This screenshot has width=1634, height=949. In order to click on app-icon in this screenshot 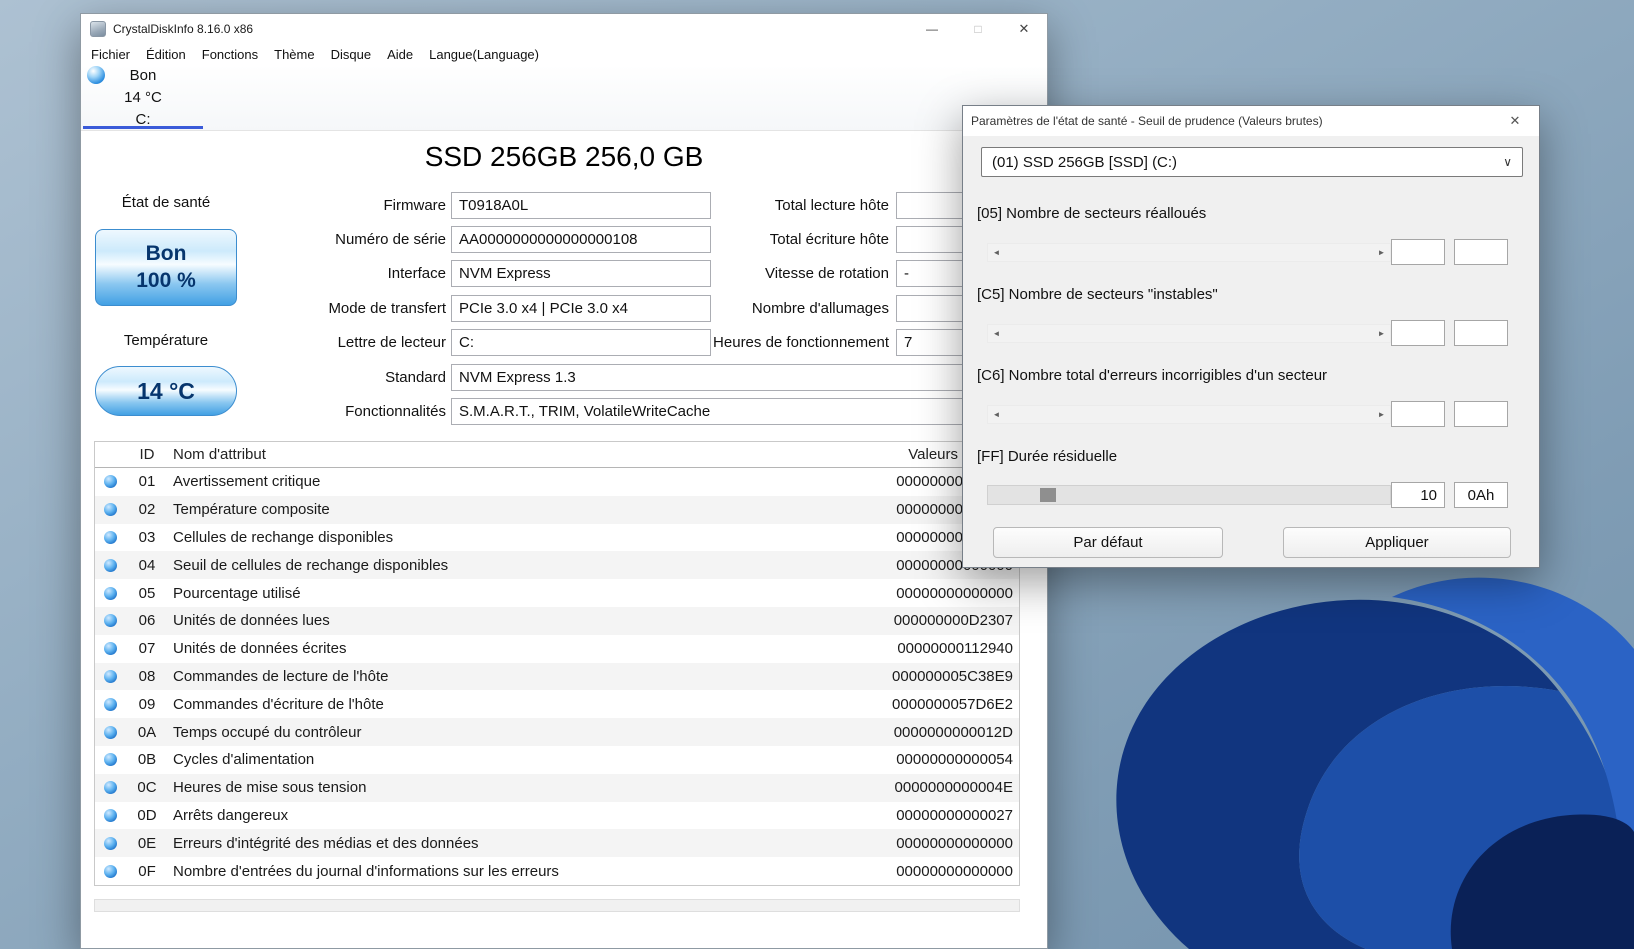, I will do `click(98, 28)`.